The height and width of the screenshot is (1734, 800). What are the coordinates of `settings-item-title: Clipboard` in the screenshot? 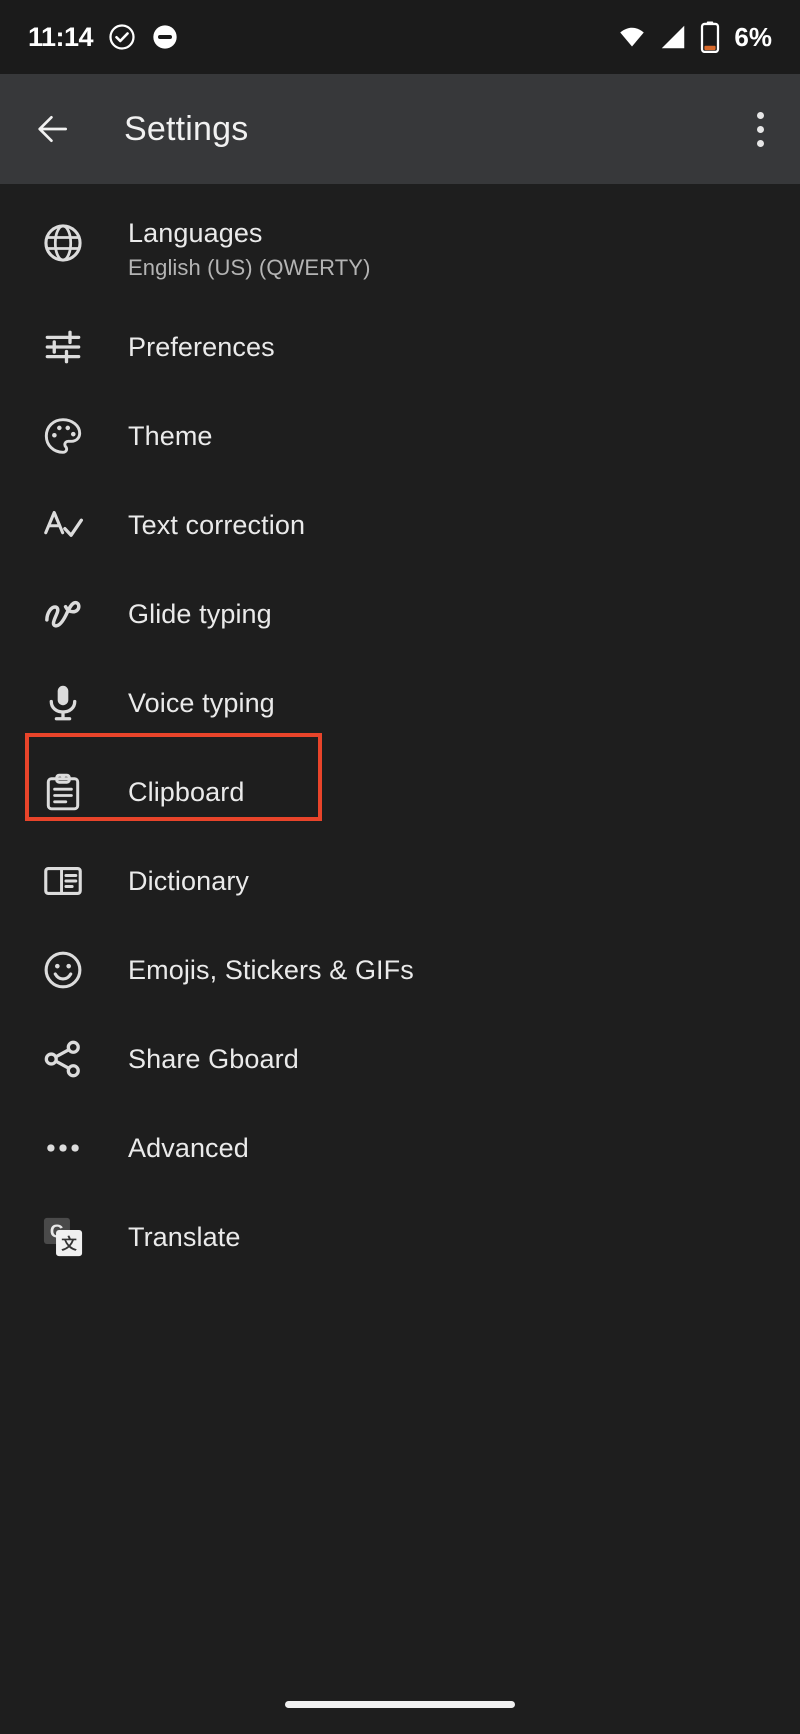 It's located at (186, 791).